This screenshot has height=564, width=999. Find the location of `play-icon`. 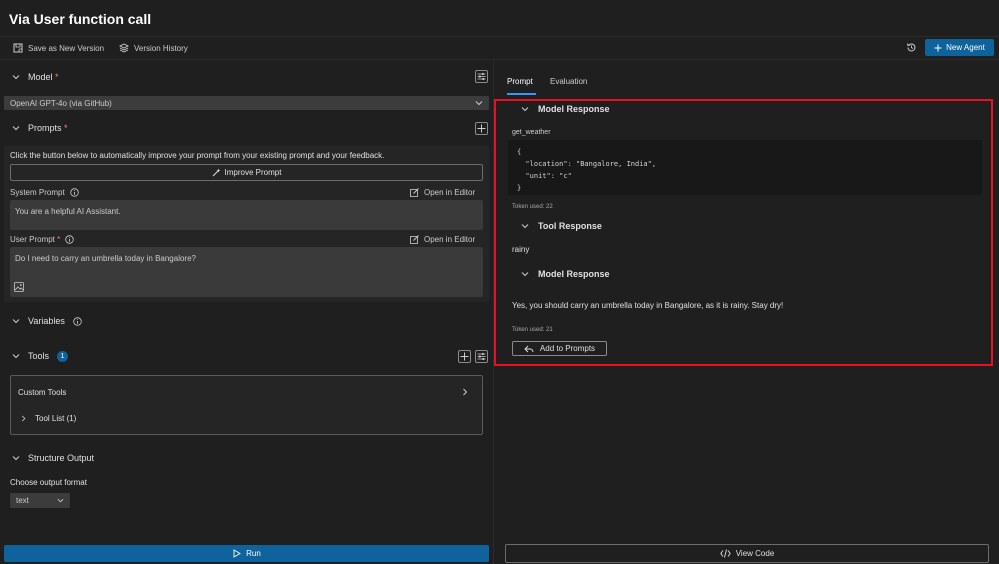

play-icon is located at coordinates (237, 553).